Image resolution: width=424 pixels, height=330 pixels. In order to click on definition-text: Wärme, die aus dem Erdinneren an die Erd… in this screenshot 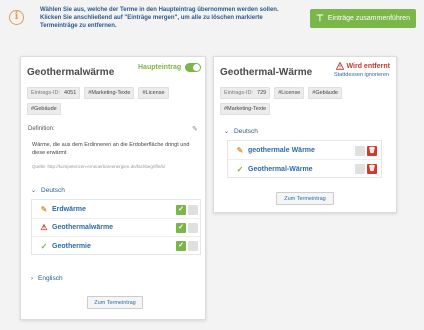, I will do `click(111, 149)`.